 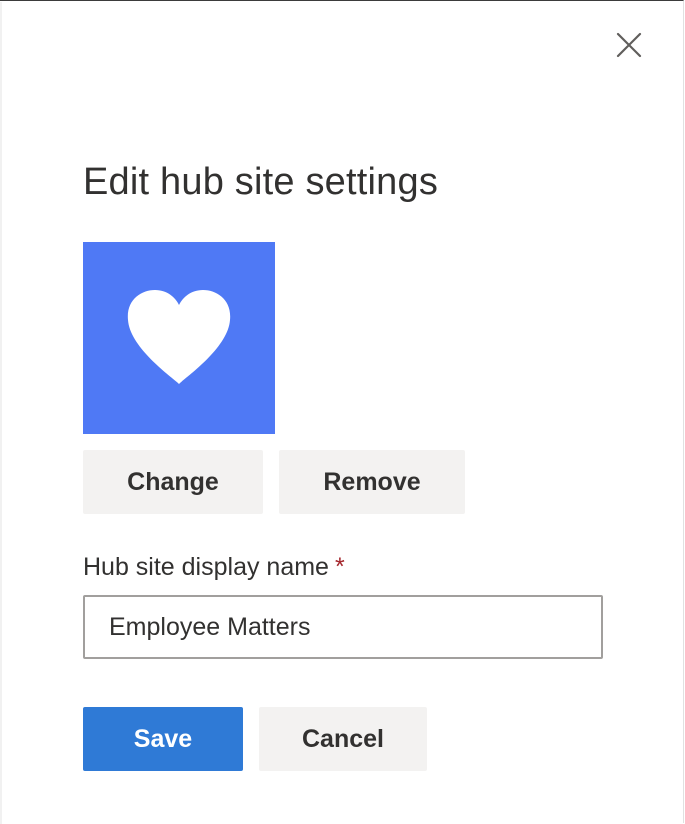 I want to click on panel-left-edge, so click(x=1, y=413).